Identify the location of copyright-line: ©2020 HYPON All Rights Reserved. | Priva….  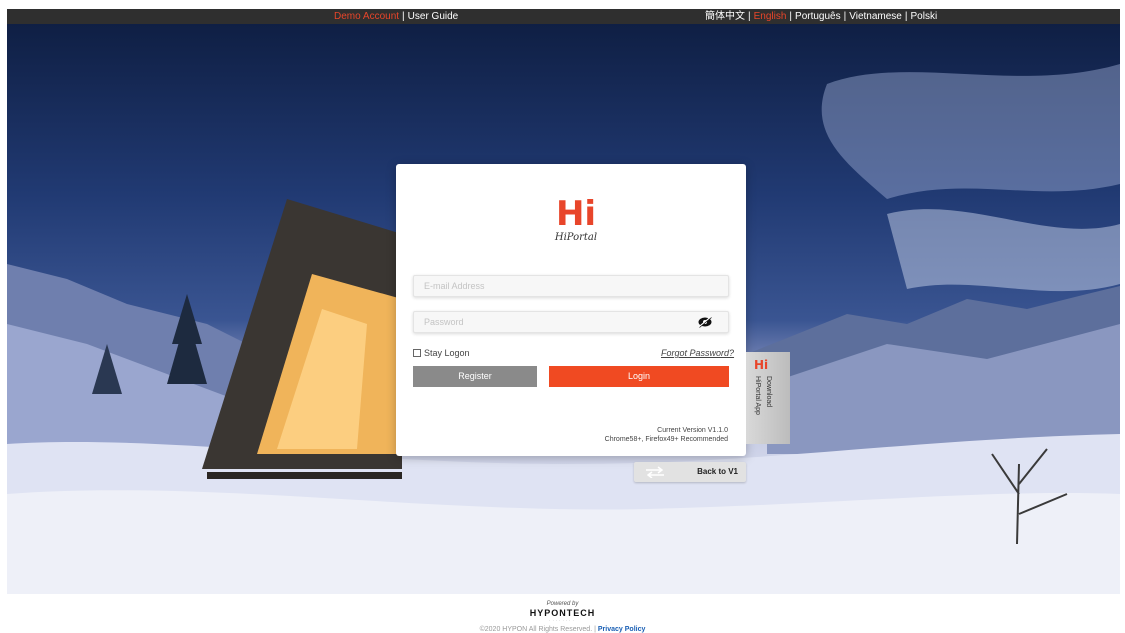
(562, 629).